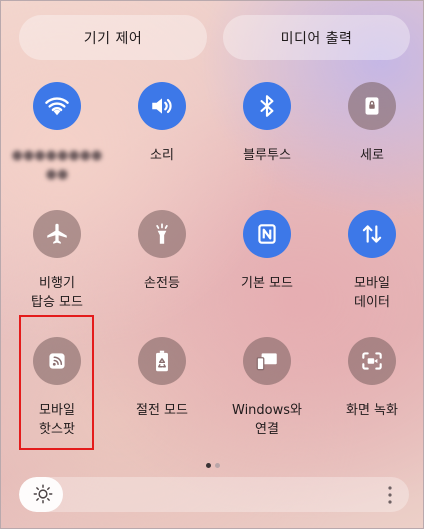 This screenshot has width=424, height=529. What do you see at coordinates (56, 382) in the screenshot?
I see `highlight-box` at bounding box center [56, 382].